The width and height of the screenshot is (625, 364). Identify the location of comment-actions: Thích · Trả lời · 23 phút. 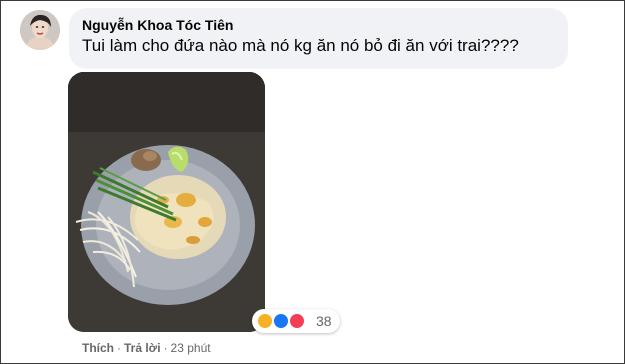
(146, 348).